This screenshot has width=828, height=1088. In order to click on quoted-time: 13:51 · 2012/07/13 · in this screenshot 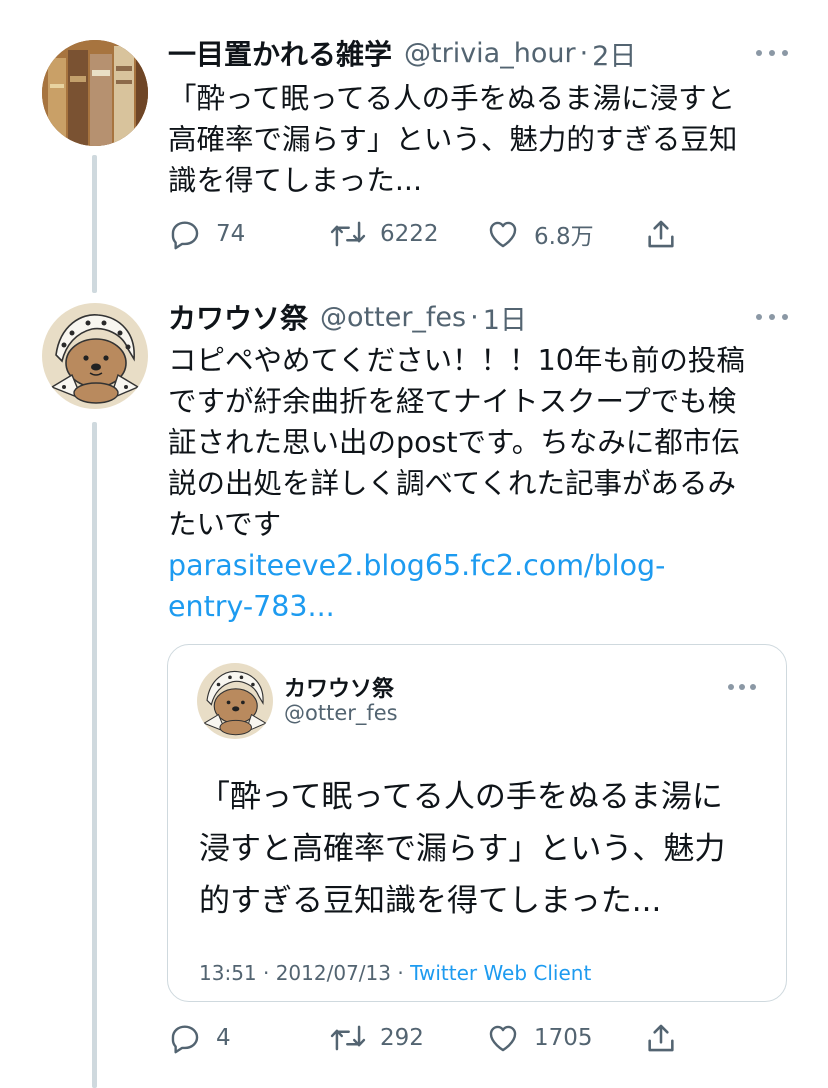, I will do `click(304, 973)`.